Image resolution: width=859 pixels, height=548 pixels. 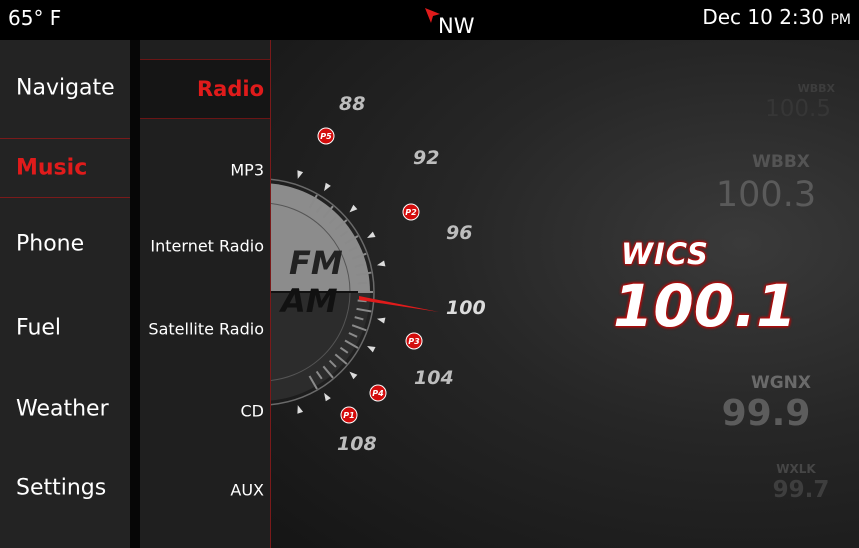 I want to click on submenu-radio: Radio, so click(x=205, y=89).